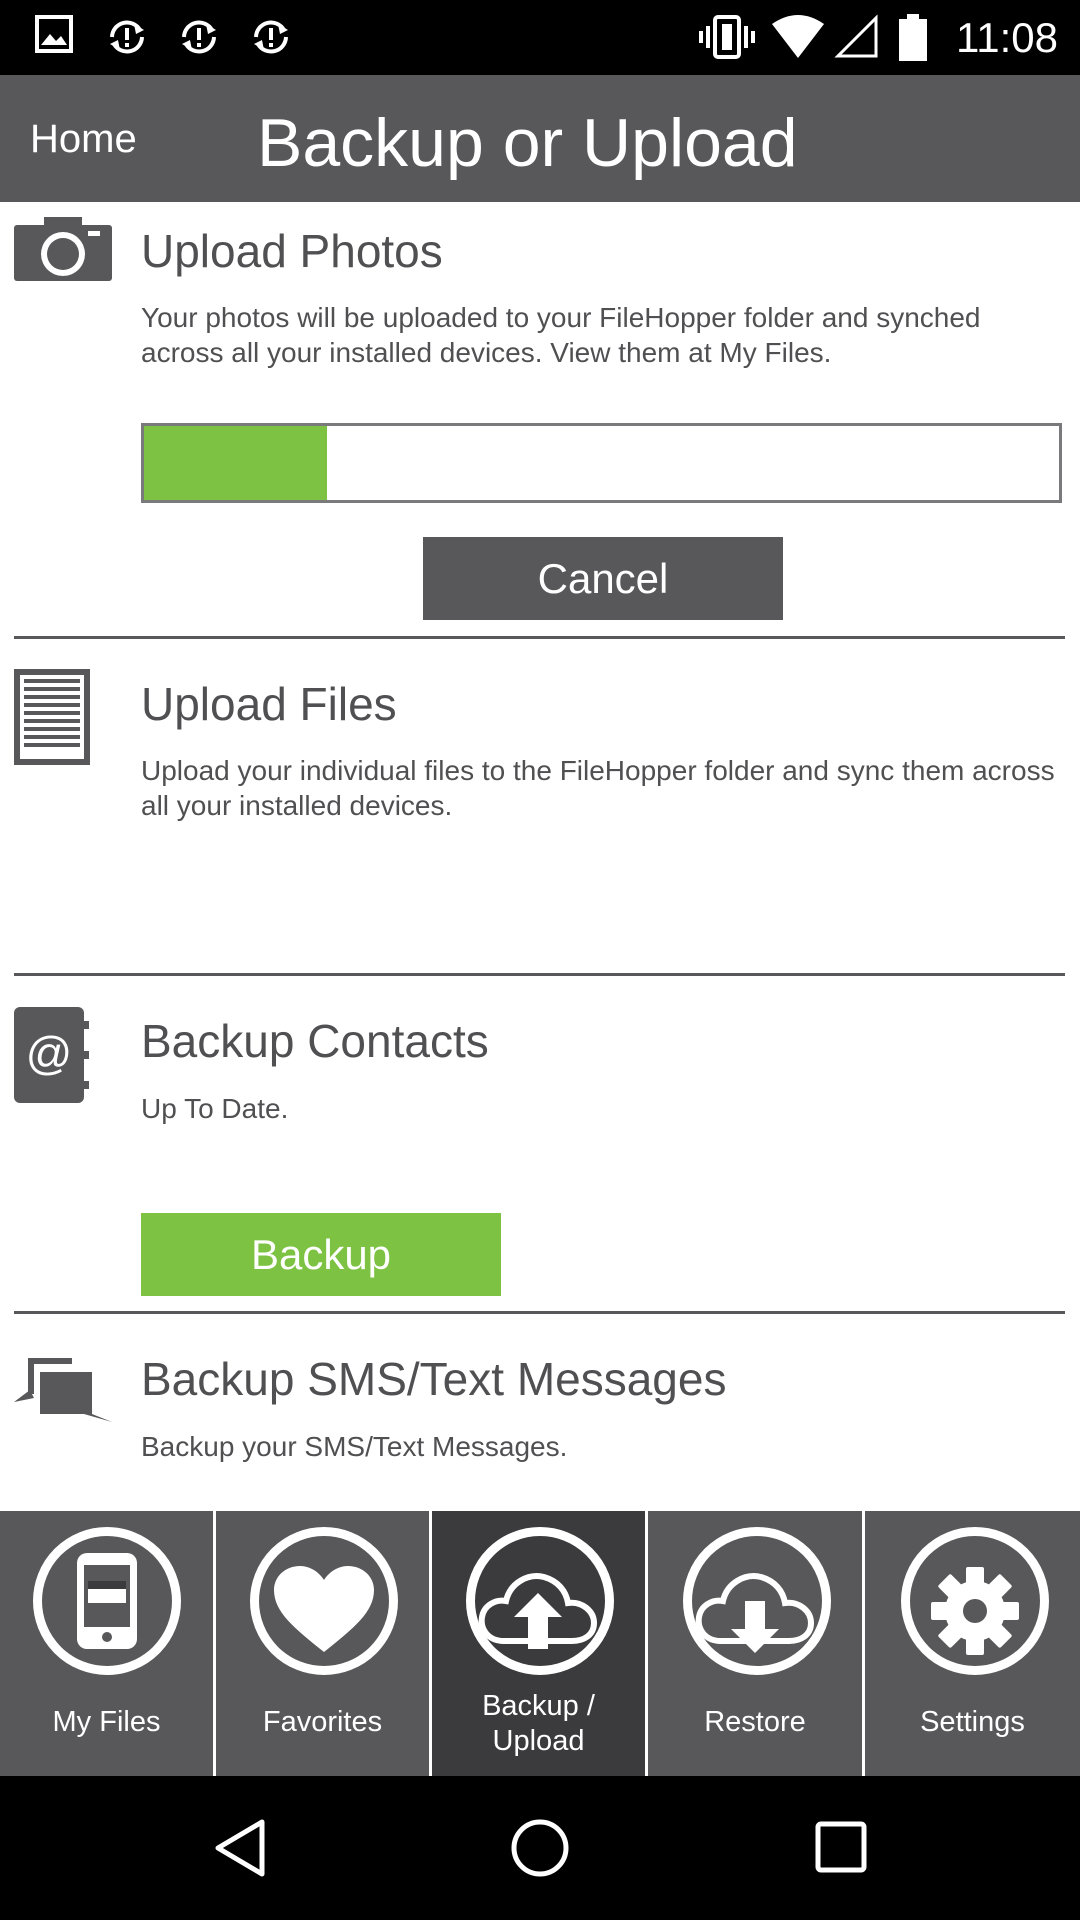 This screenshot has width=1080, height=1920. What do you see at coordinates (322, 1722) in the screenshot?
I see `nav-label: Favorites` at bounding box center [322, 1722].